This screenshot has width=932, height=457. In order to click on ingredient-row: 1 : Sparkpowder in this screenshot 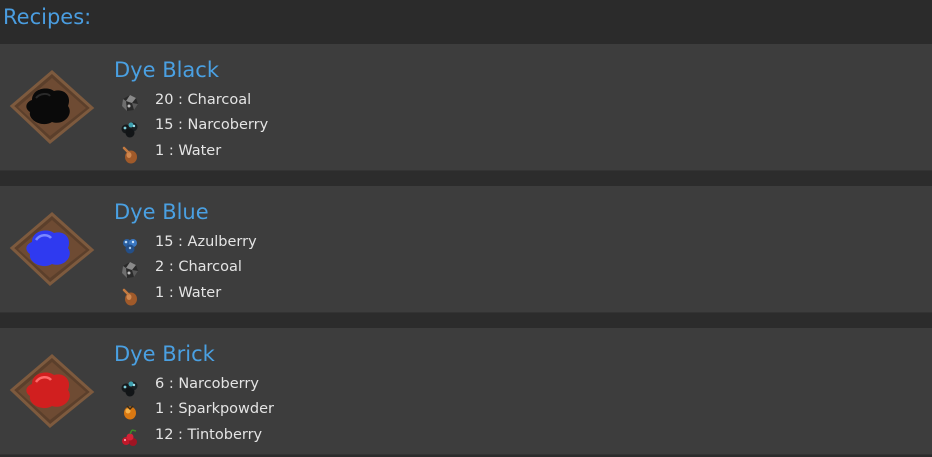, I will do `click(319, 410)`.